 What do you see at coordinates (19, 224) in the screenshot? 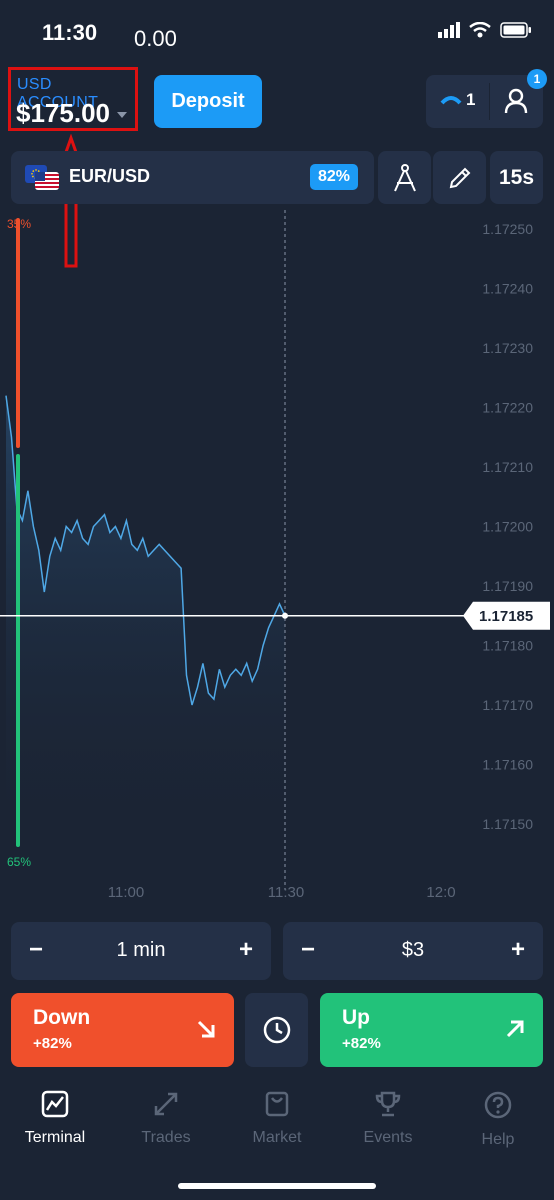
I see `sentiment-down-label: 35%` at bounding box center [19, 224].